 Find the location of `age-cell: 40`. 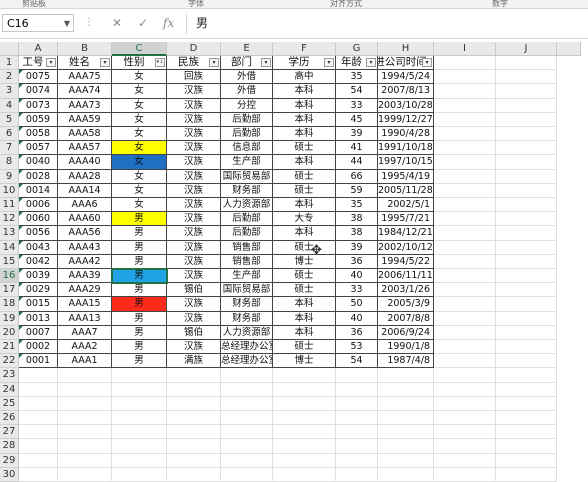

age-cell: 40 is located at coordinates (357, 276).